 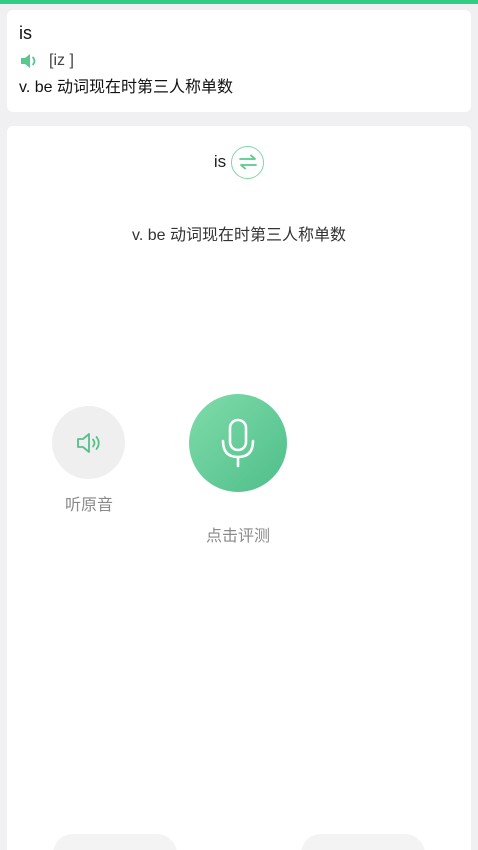 I want to click on phonetic-row: [iz ], so click(x=239, y=61).